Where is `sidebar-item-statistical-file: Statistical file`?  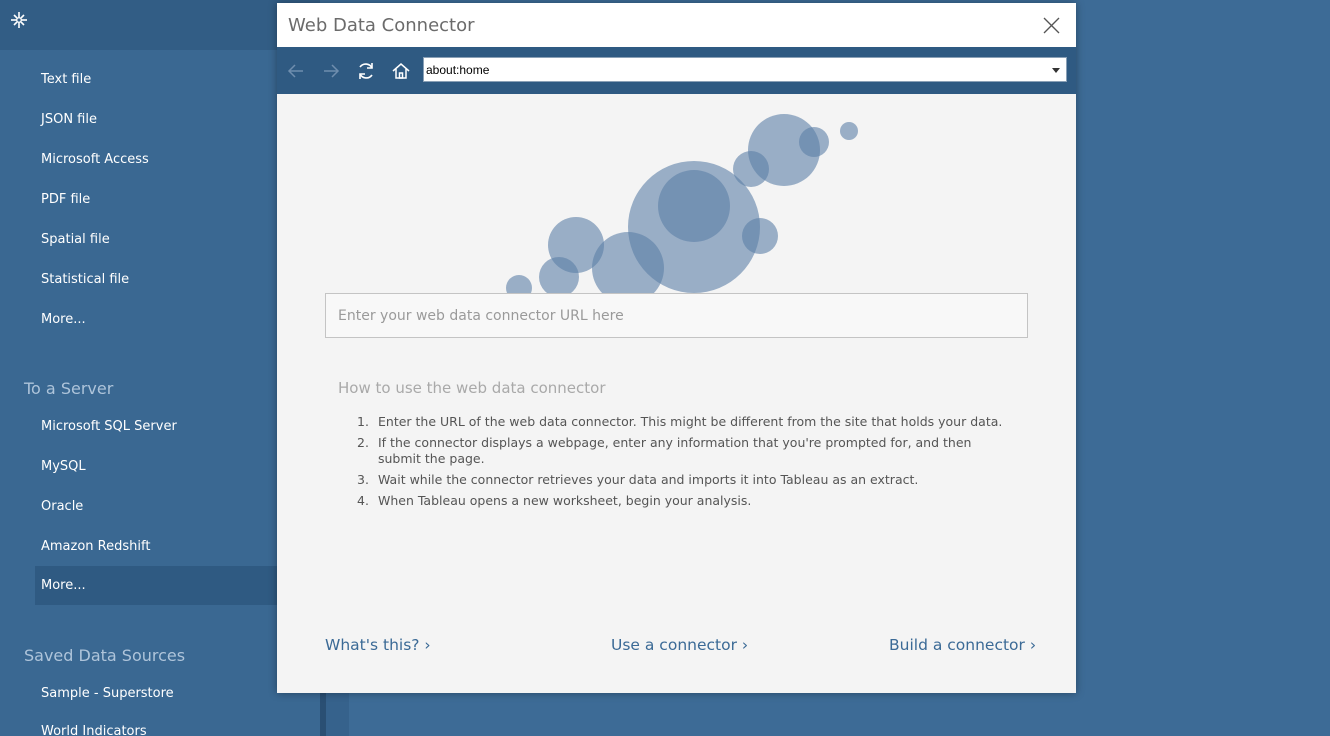 sidebar-item-statistical-file: Statistical file is located at coordinates (85, 279).